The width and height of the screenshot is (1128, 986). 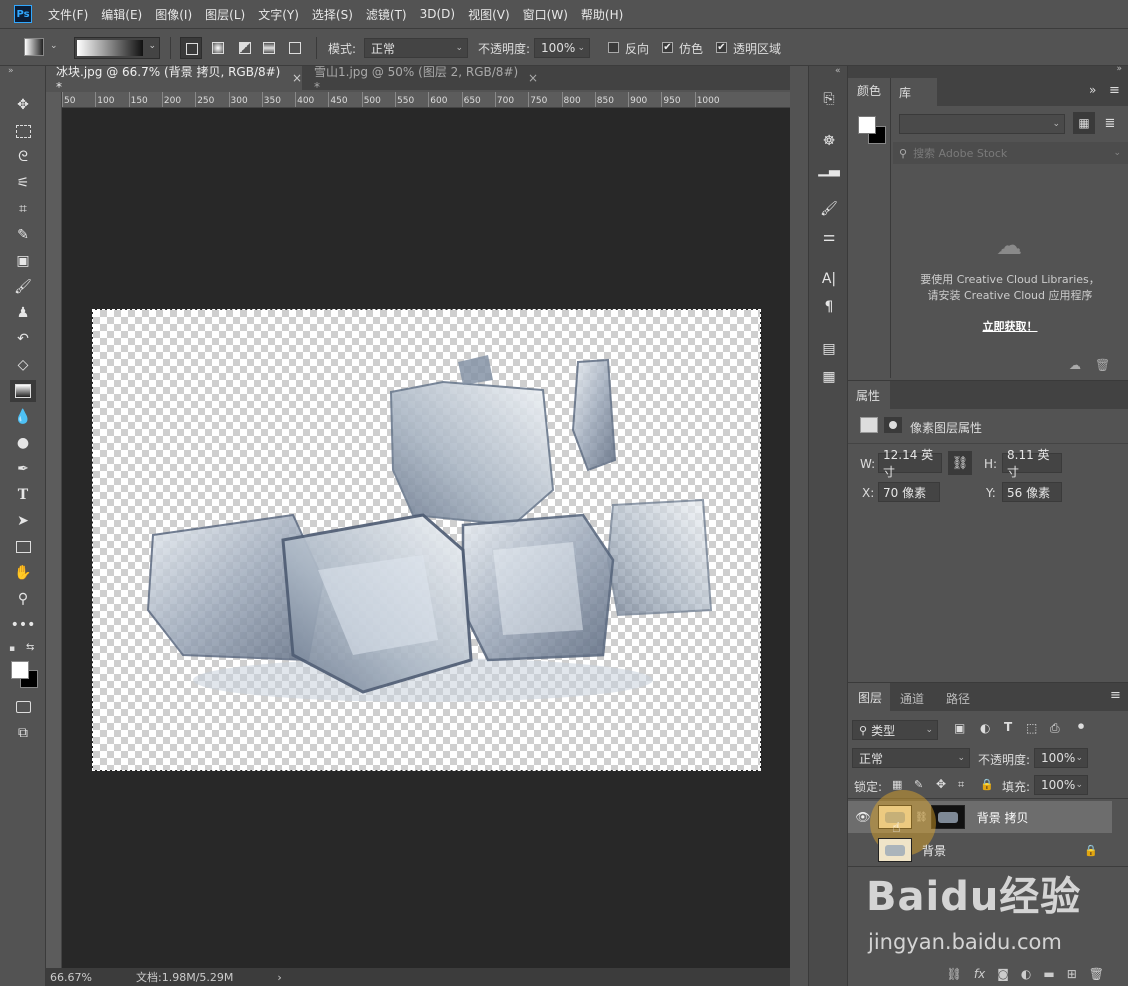 I want to click on grid-view-icon: ▦, so click(x=1084, y=123).